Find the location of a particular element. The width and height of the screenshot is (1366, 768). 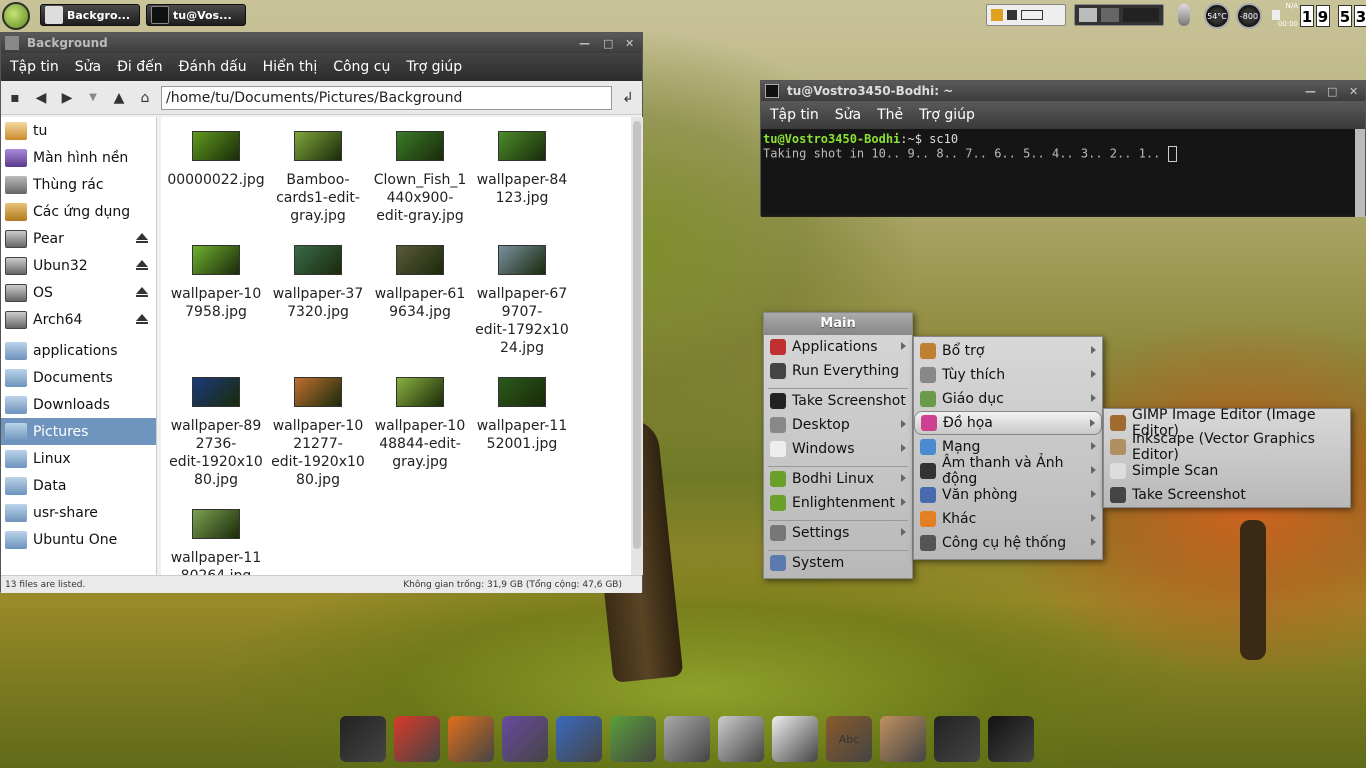

home-icon: ⌂ is located at coordinates (145, 98).